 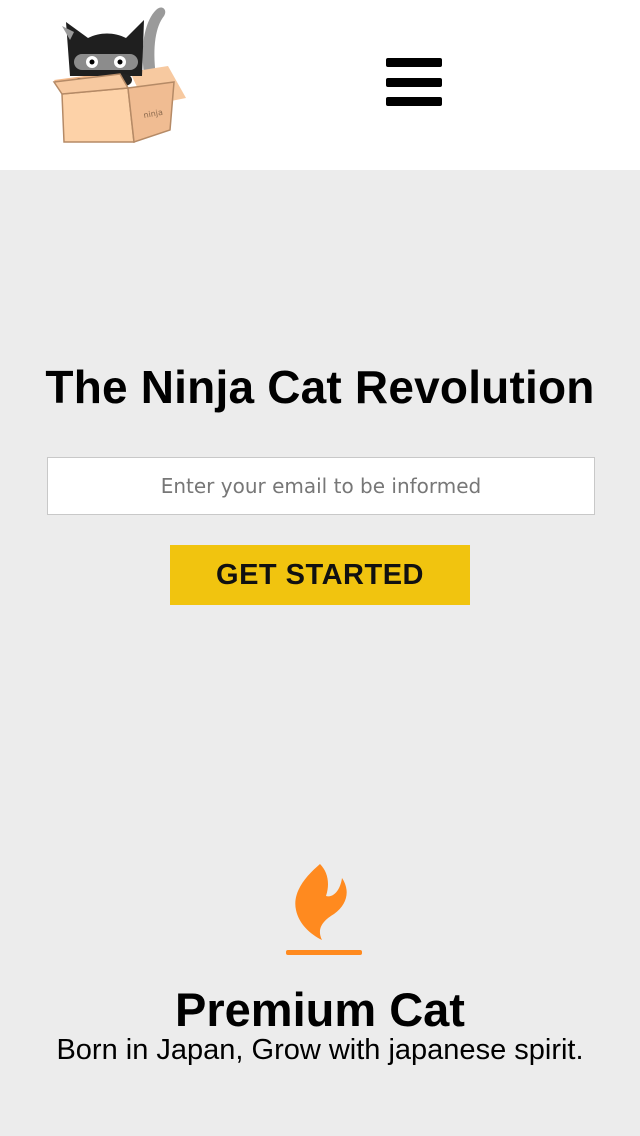 I want to click on email-input, so click(x=321, y=486).